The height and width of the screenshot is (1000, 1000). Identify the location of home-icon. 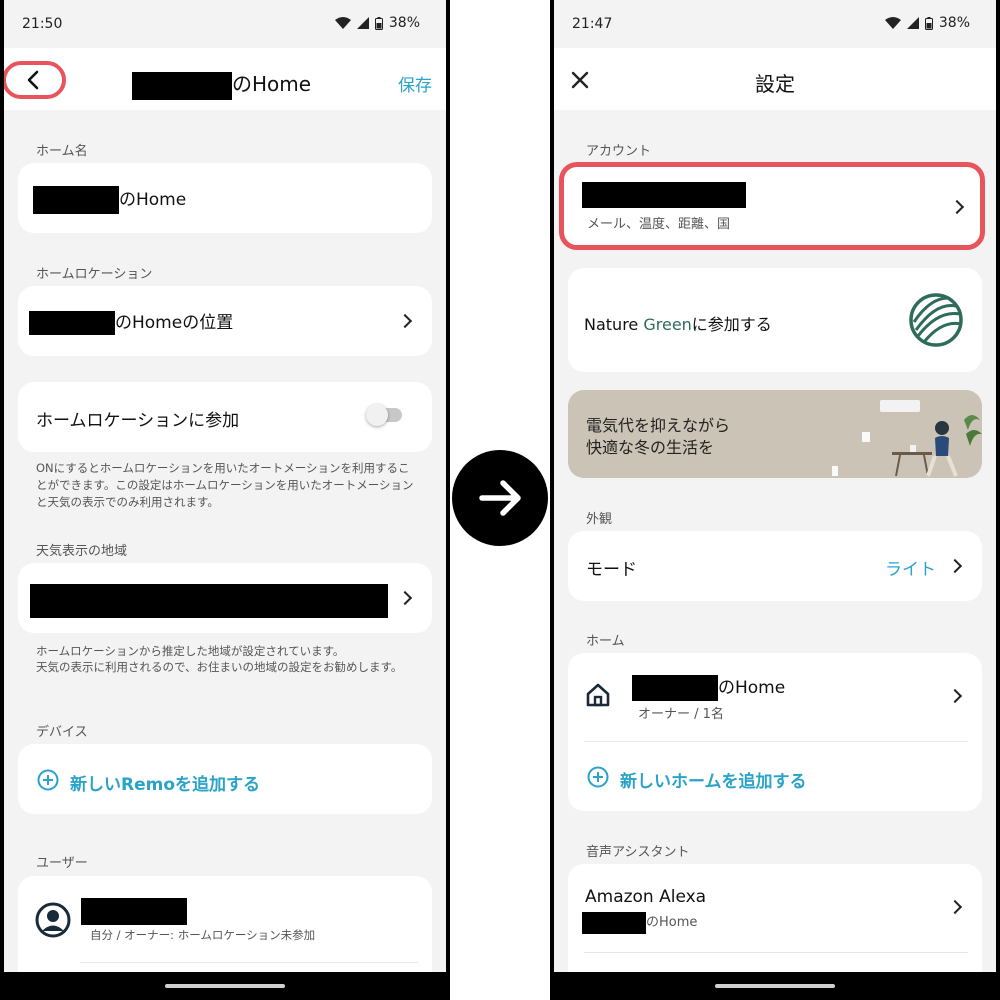
(598, 695).